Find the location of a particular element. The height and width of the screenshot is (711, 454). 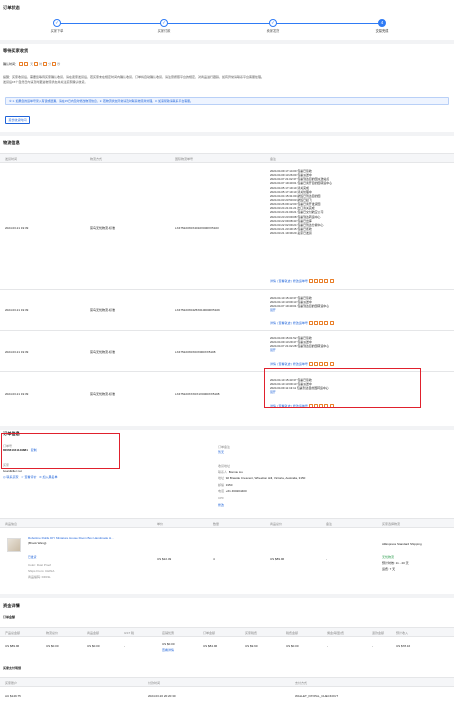

order_info-contact_label: 联系人 is located at coordinates (223, 472).